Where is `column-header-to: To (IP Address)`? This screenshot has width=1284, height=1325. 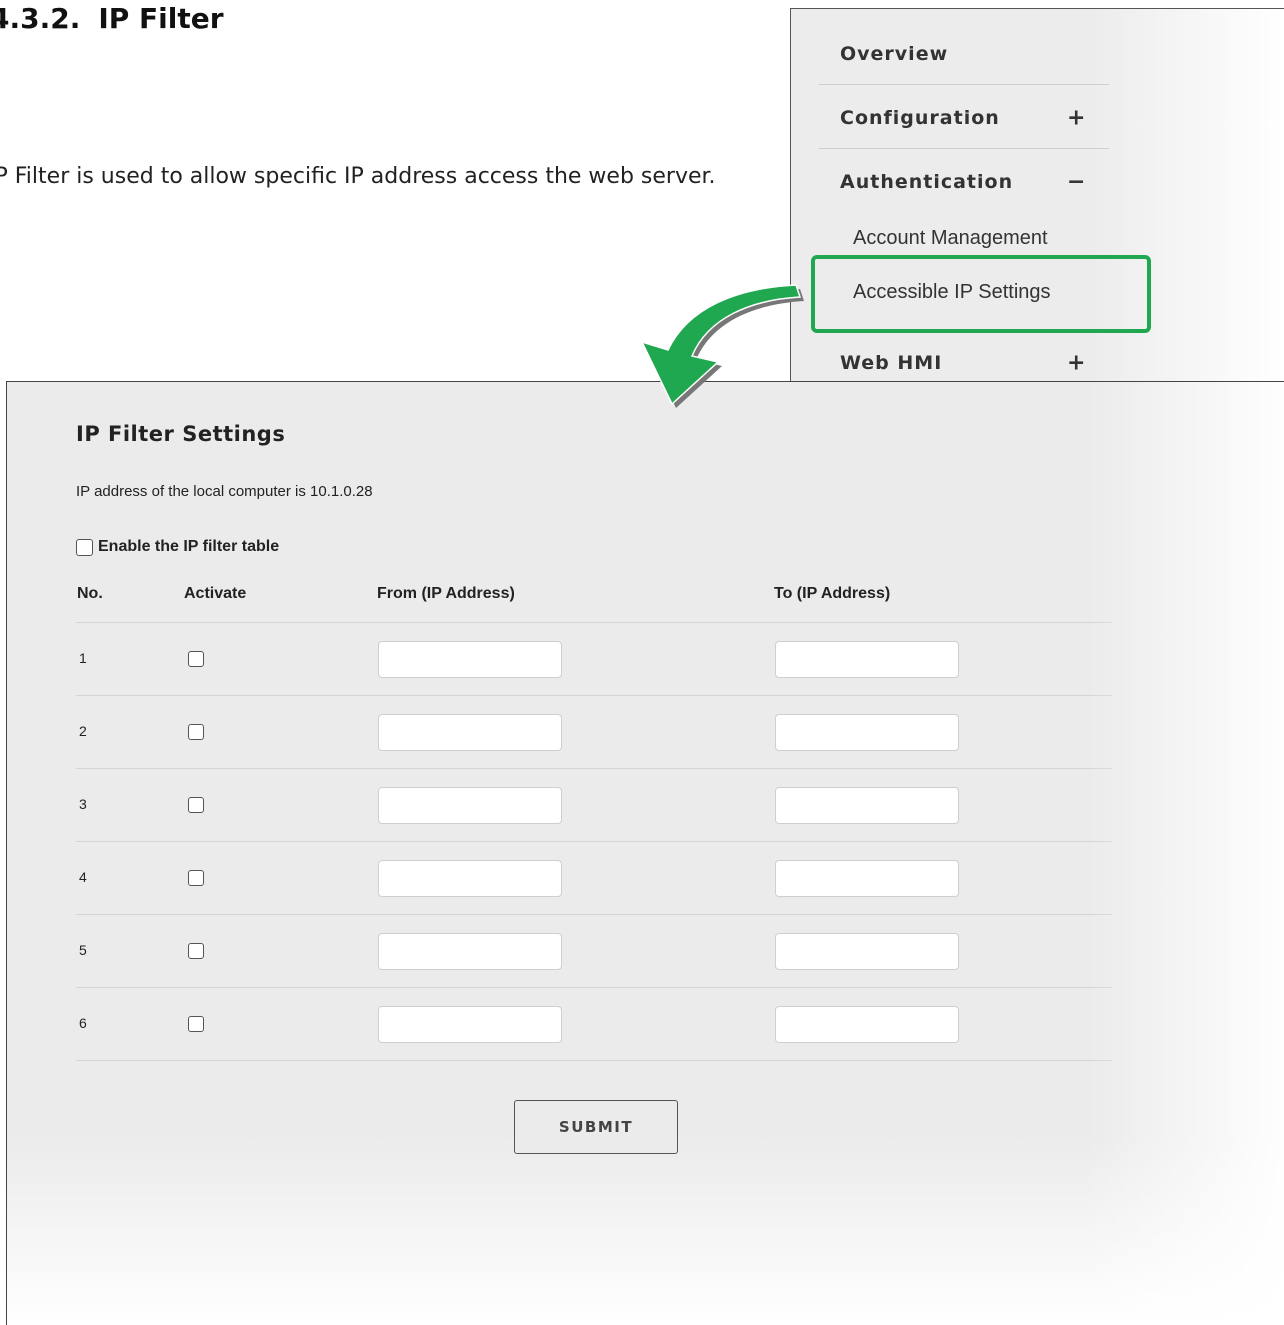 column-header-to: To (IP Address) is located at coordinates (832, 593).